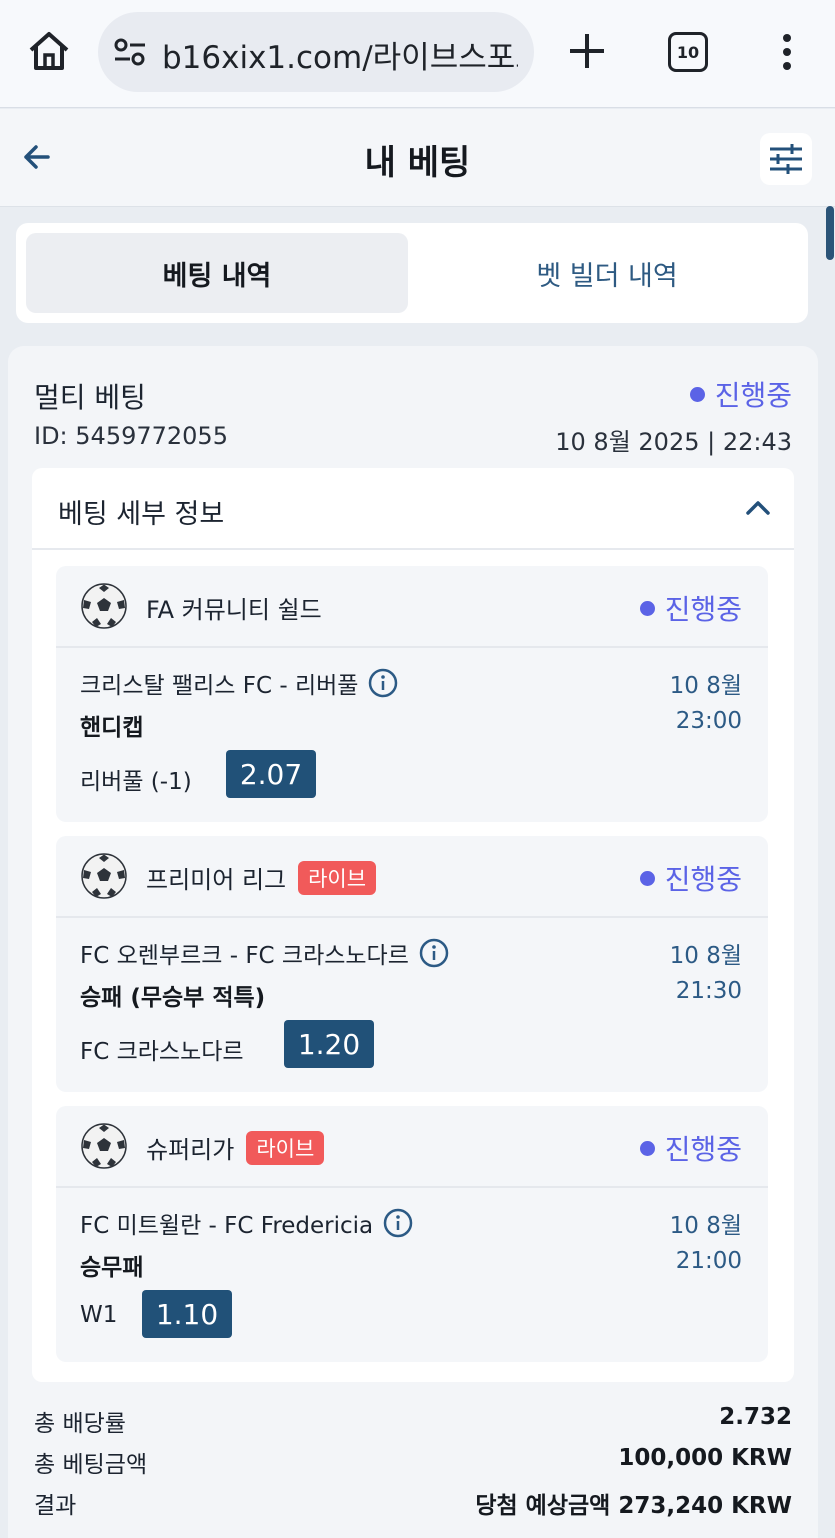 This screenshot has height=1538, width=835. What do you see at coordinates (787, 52) in the screenshot?
I see `more-menu-icon` at bounding box center [787, 52].